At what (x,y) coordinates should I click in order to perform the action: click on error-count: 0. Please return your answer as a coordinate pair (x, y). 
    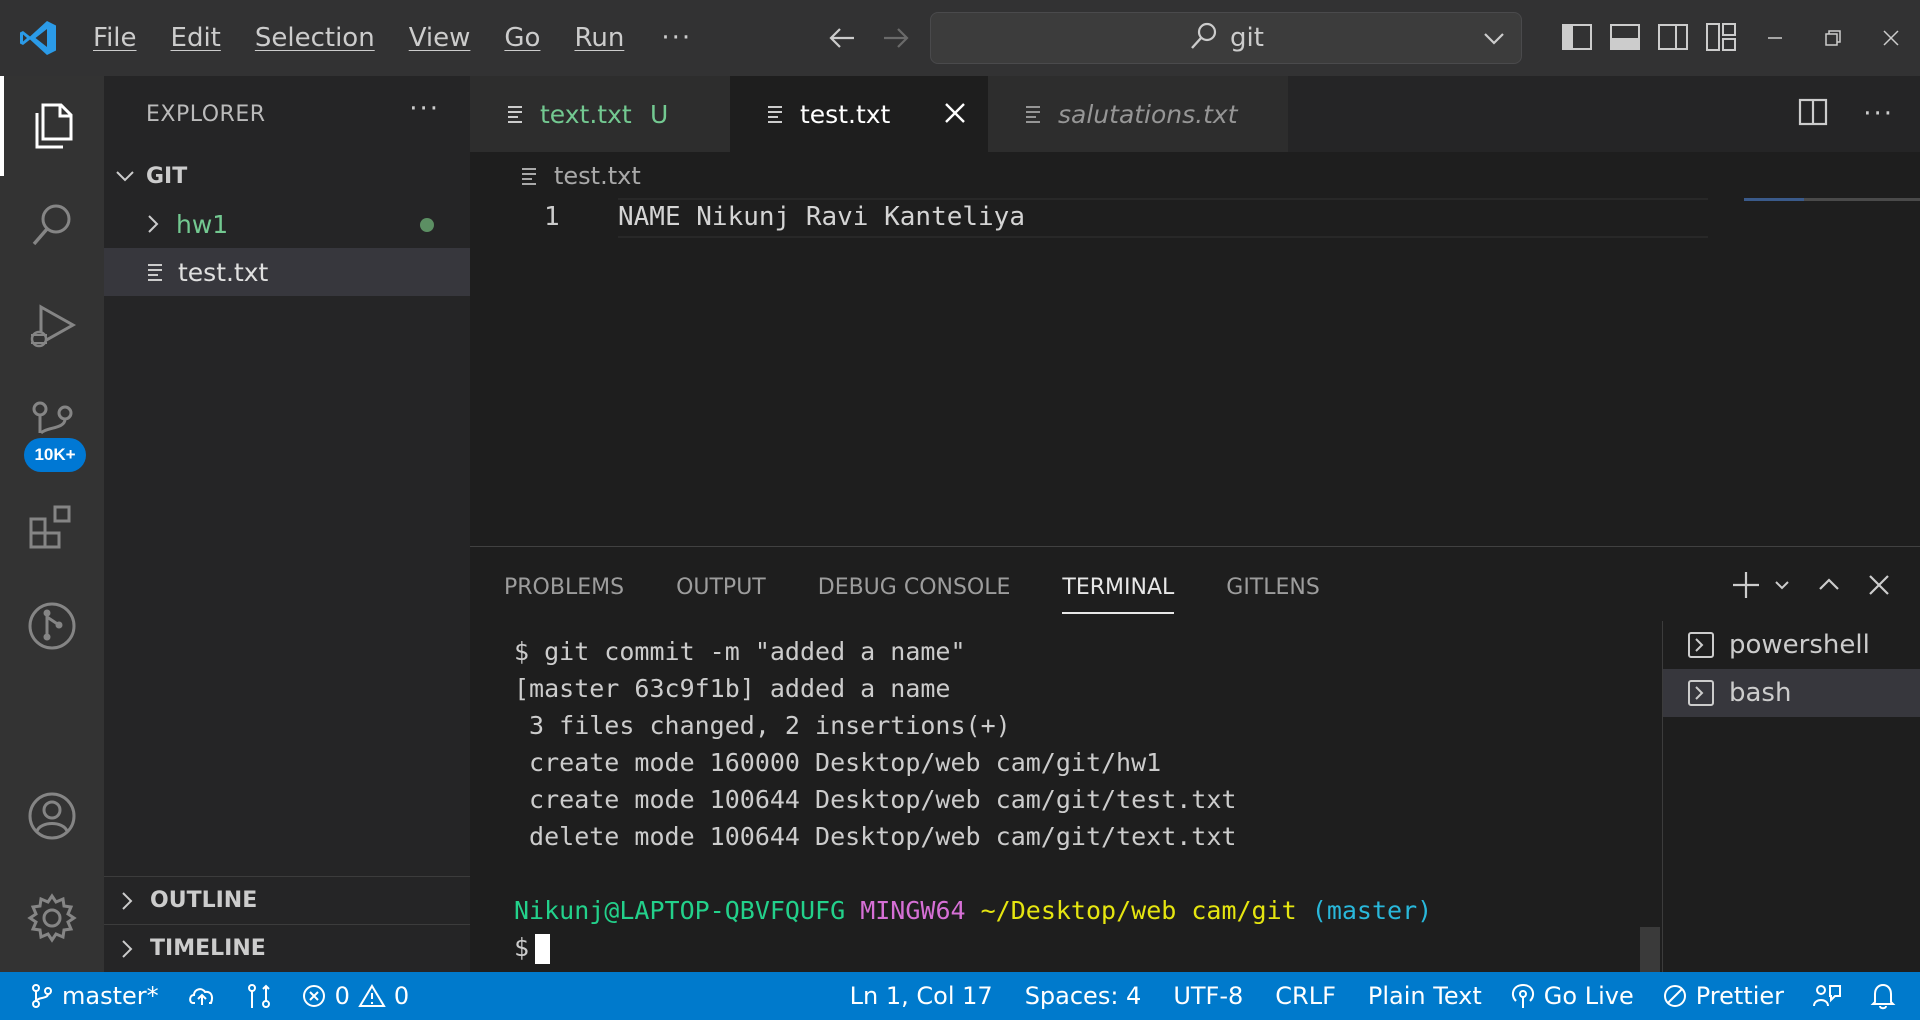
    Looking at the image, I should click on (342, 996).